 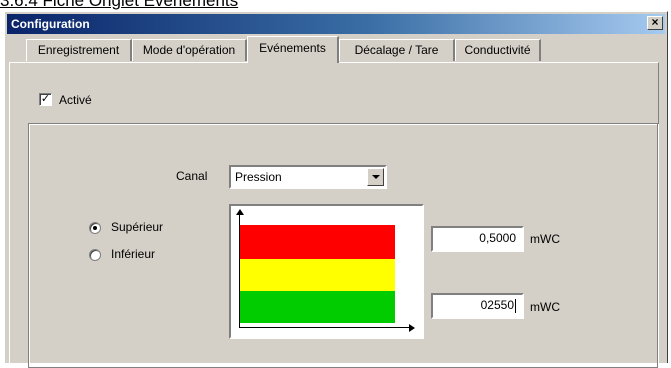 What do you see at coordinates (95, 255) in the screenshot?
I see `lower-radio` at bounding box center [95, 255].